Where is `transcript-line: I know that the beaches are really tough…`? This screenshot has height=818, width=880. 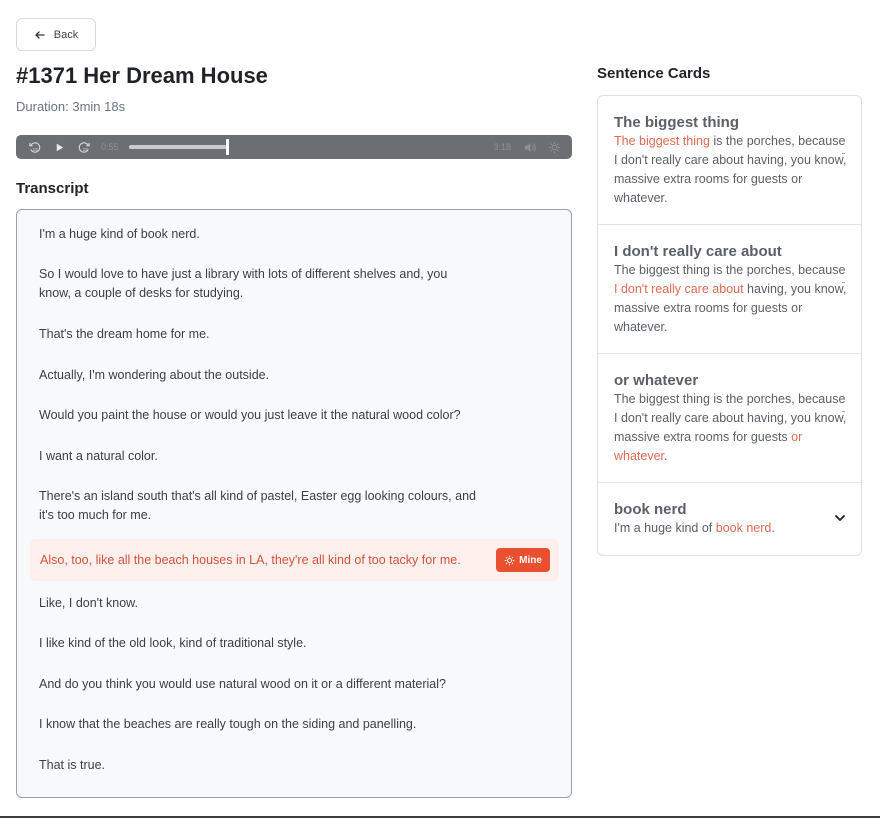
transcript-line: I know that the beaches are really tough… is located at coordinates (259, 724).